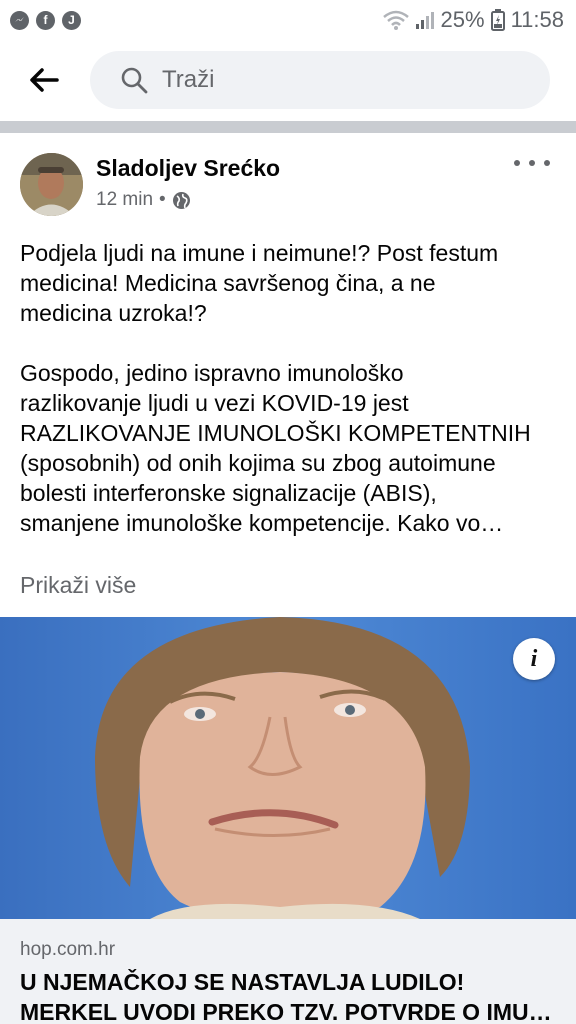  I want to click on post-time: 12 min, so click(124, 200).